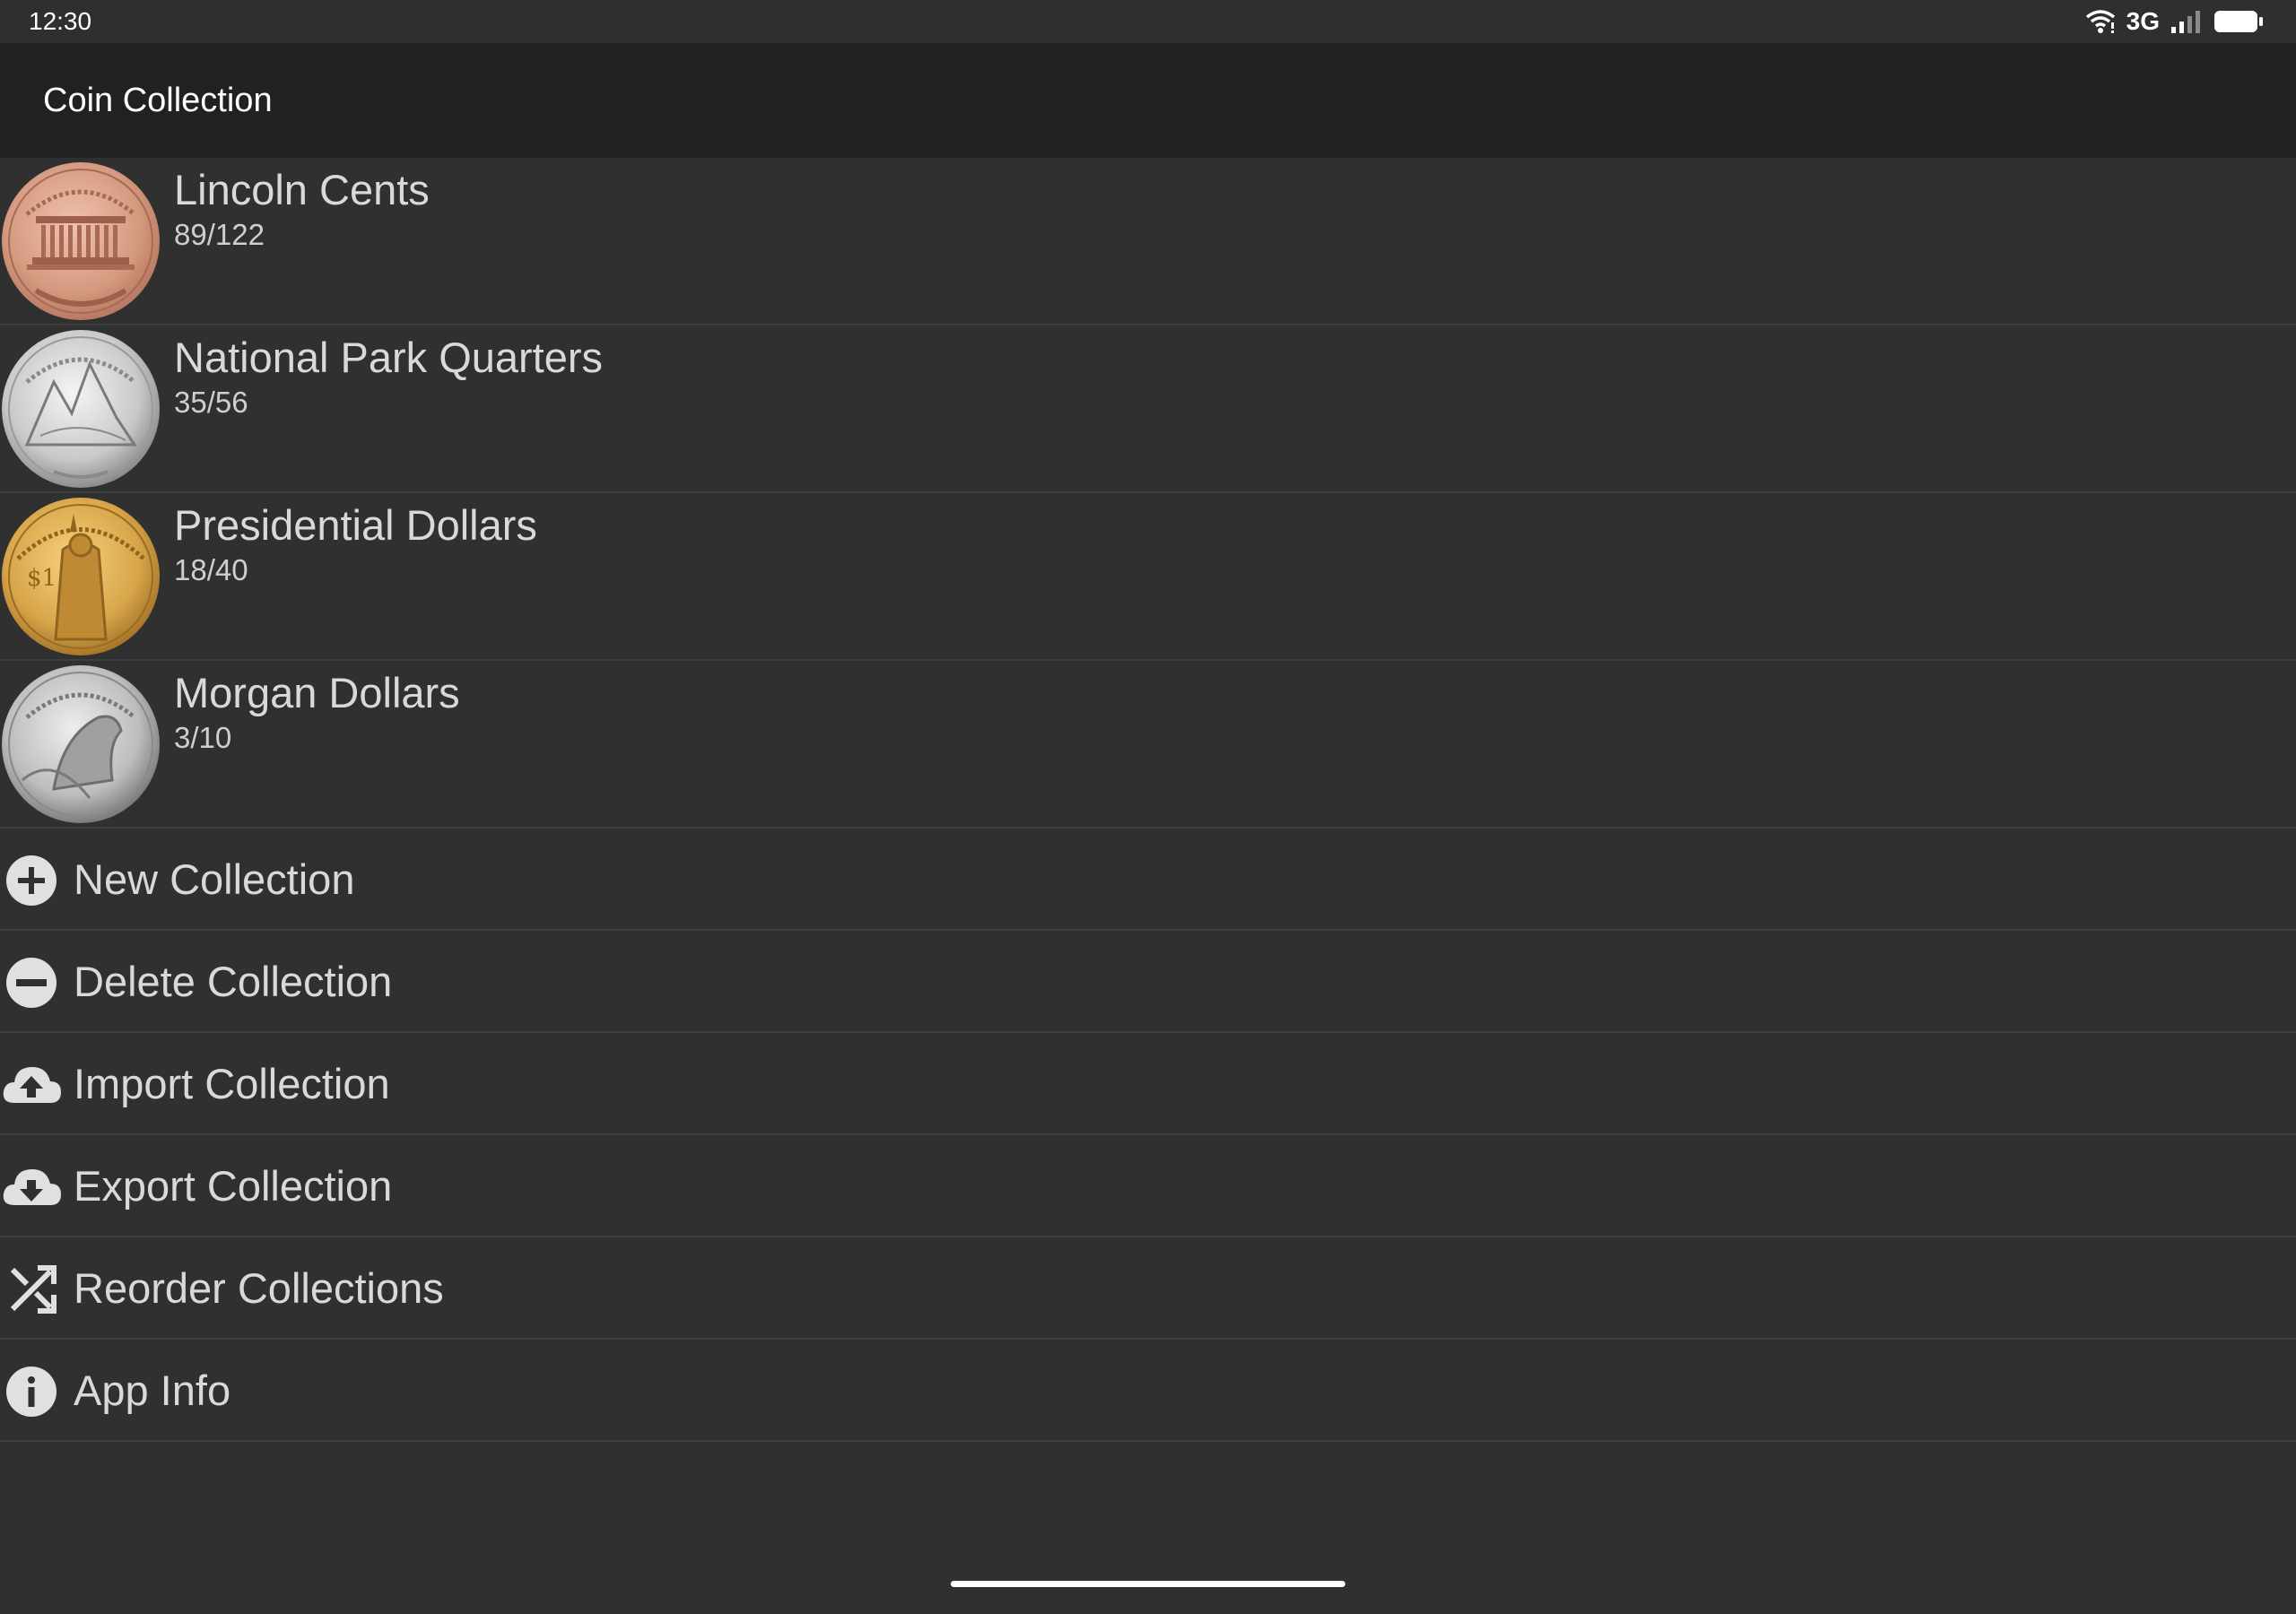 This screenshot has height=1614, width=2296. Describe the element at coordinates (1148, 745) in the screenshot. I see `collection-row-morgan-dollars: Morgan Dollars 3/10` at that location.